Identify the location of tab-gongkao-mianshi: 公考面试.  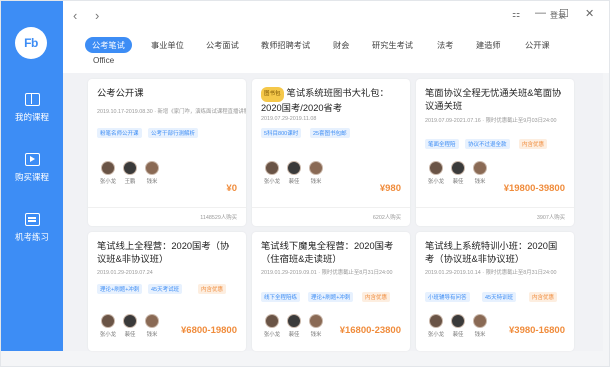
(222, 45).